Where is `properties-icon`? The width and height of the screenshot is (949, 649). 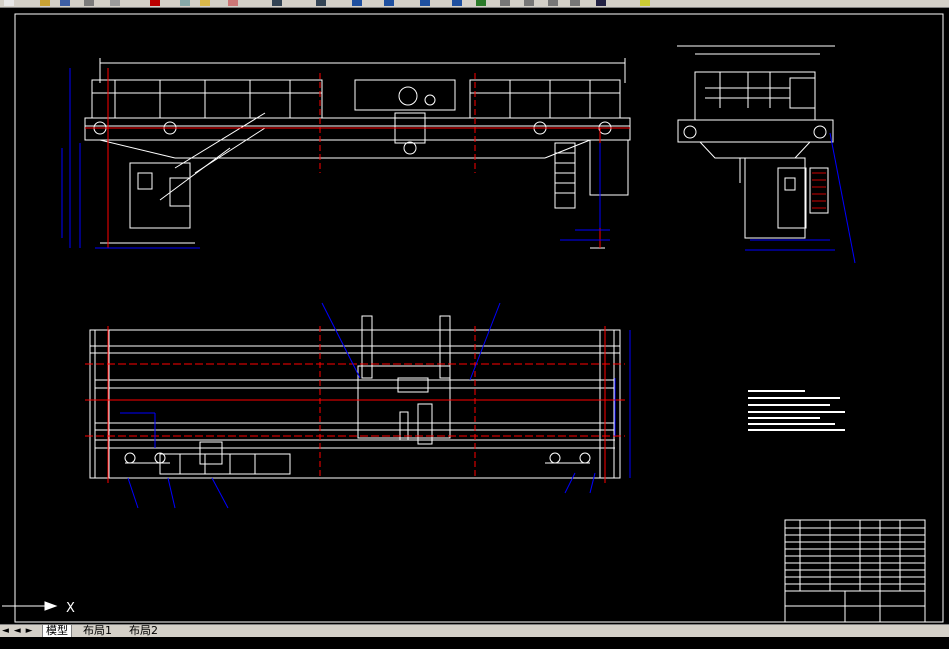 properties-icon is located at coordinates (481, 3).